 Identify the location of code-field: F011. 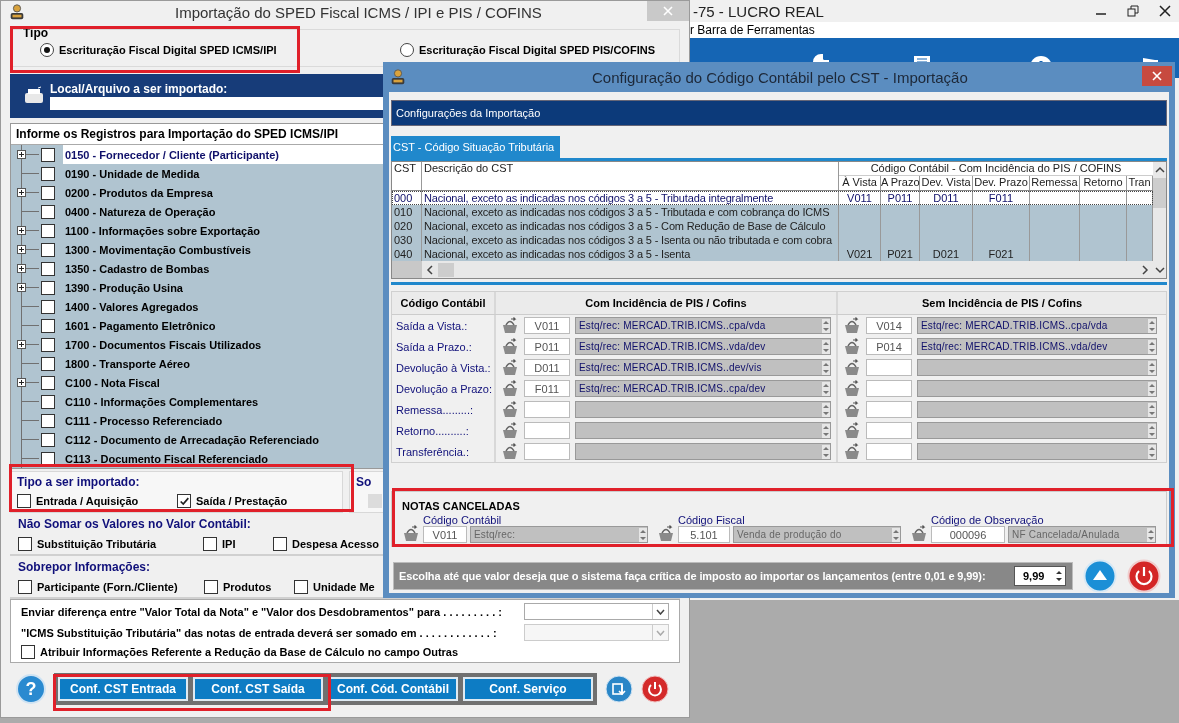
(547, 388).